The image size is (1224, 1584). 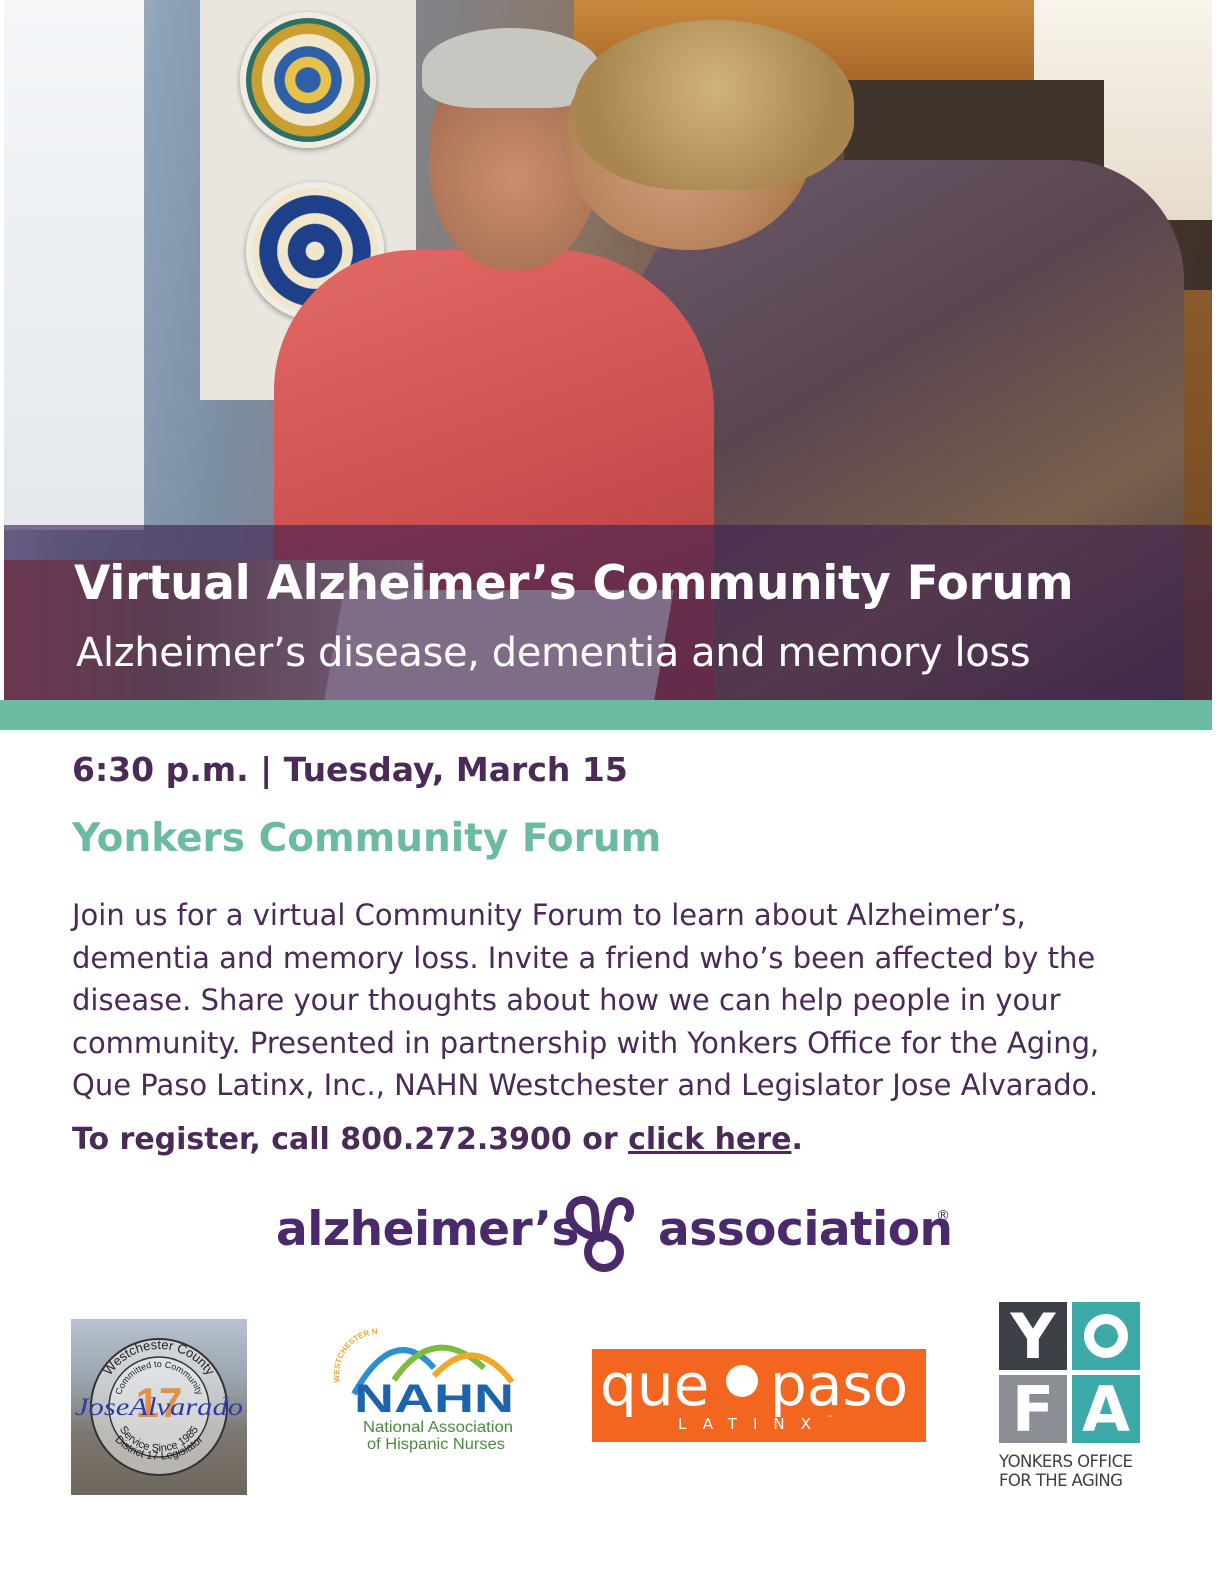 I want to click on nahn-acronym: NAHN, so click(x=434, y=1399).